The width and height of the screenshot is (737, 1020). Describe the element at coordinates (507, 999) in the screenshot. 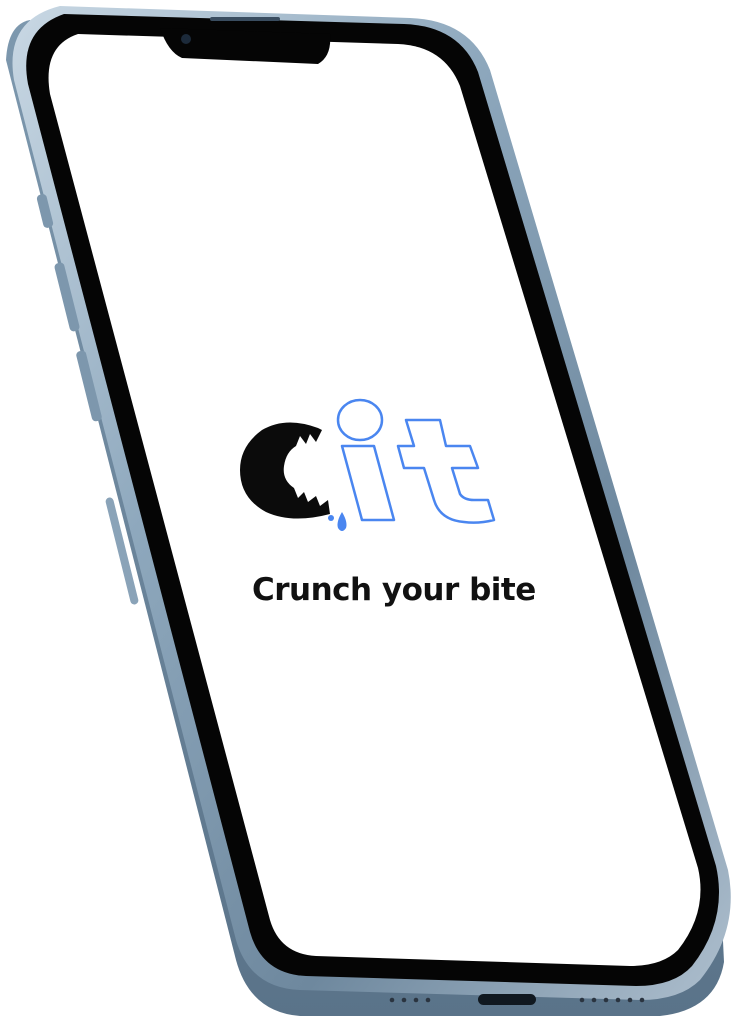

I see `charging-port` at that location.